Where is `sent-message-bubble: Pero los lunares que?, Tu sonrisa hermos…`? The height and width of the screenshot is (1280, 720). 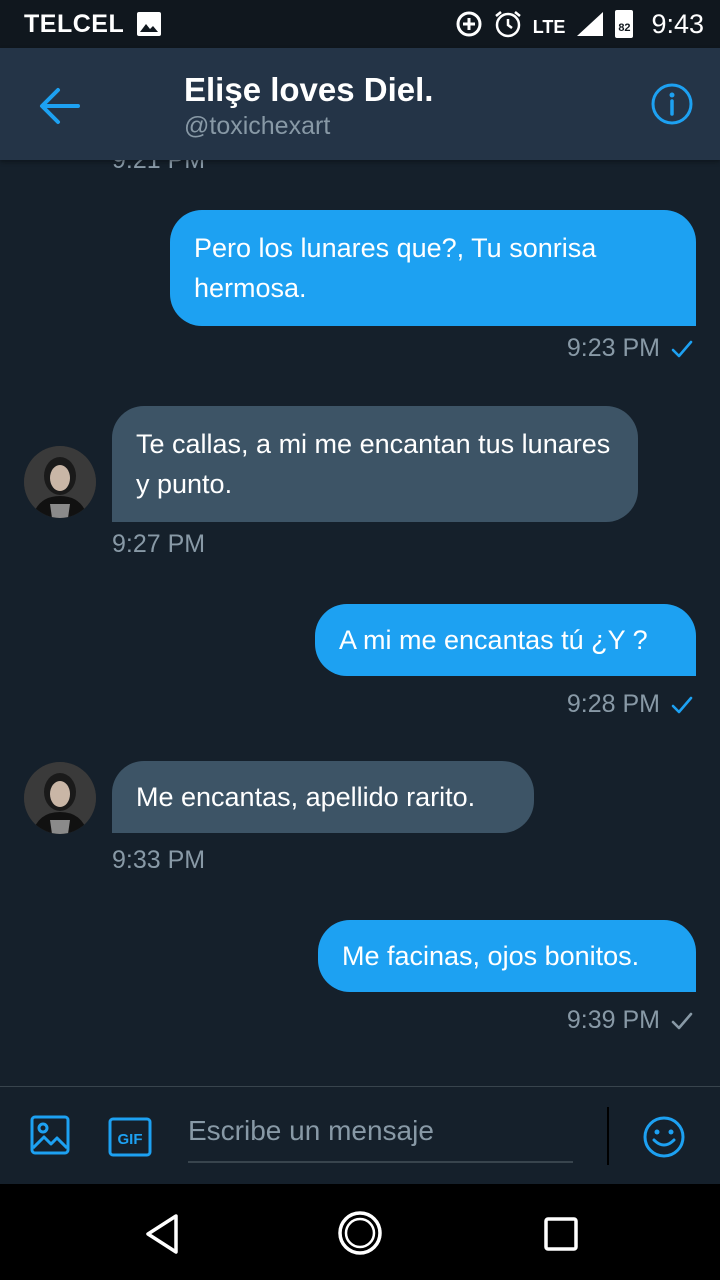 sent-message-bubble: Pero los lunares que?, Tu sonrisa hermos… is located at coordinates (433, 268).